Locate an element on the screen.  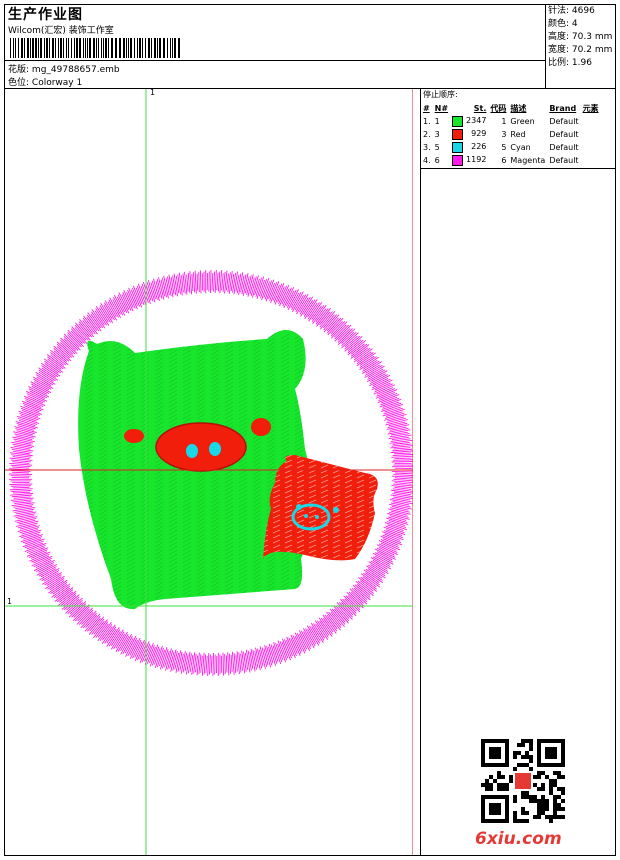
row-stitches: 2347 is located at coordinates (469, 121).